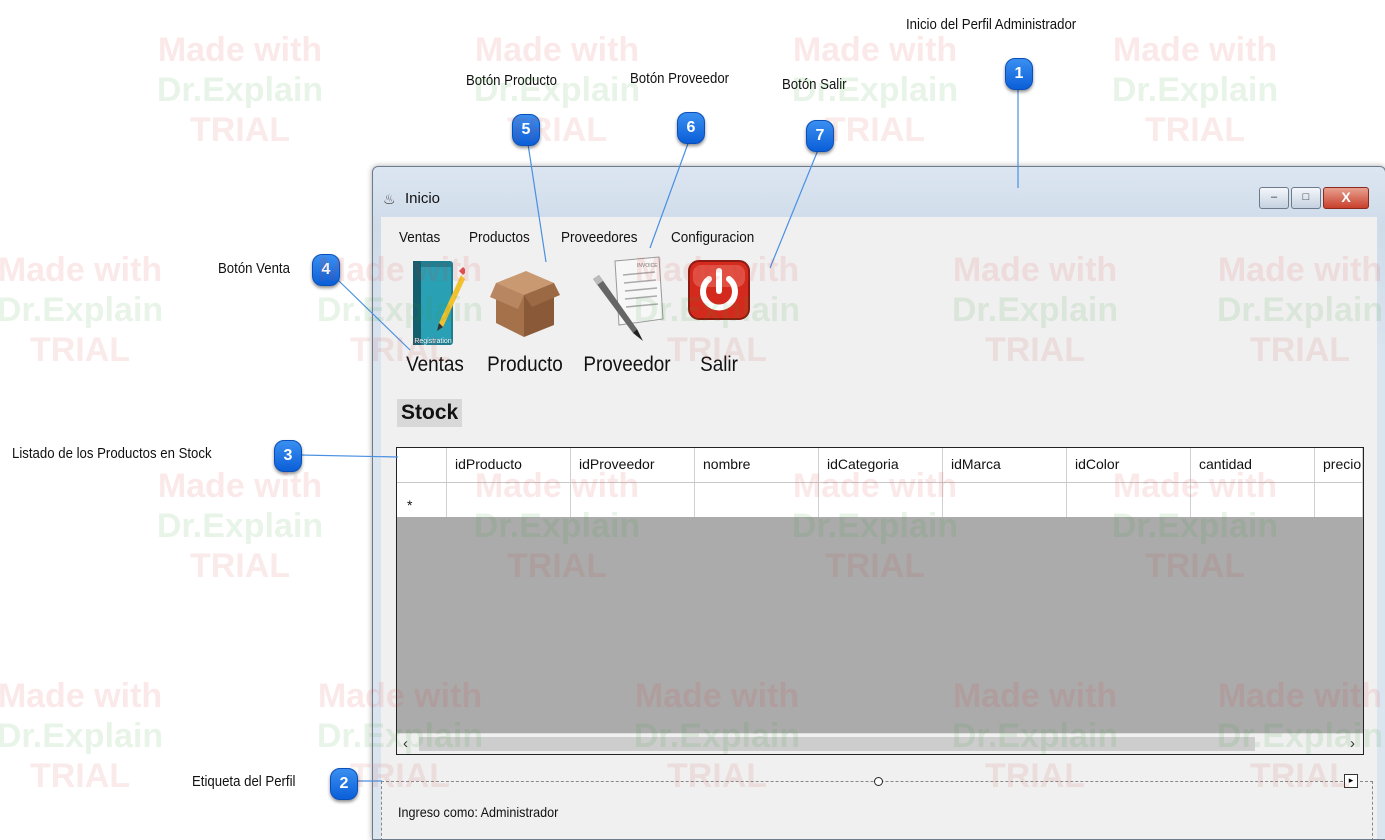 The width and height of the screenshot is (1385, 840). Describe the element at coordinates (432, 341) in the screenshot. I see `svg-text: Registration` at that location.